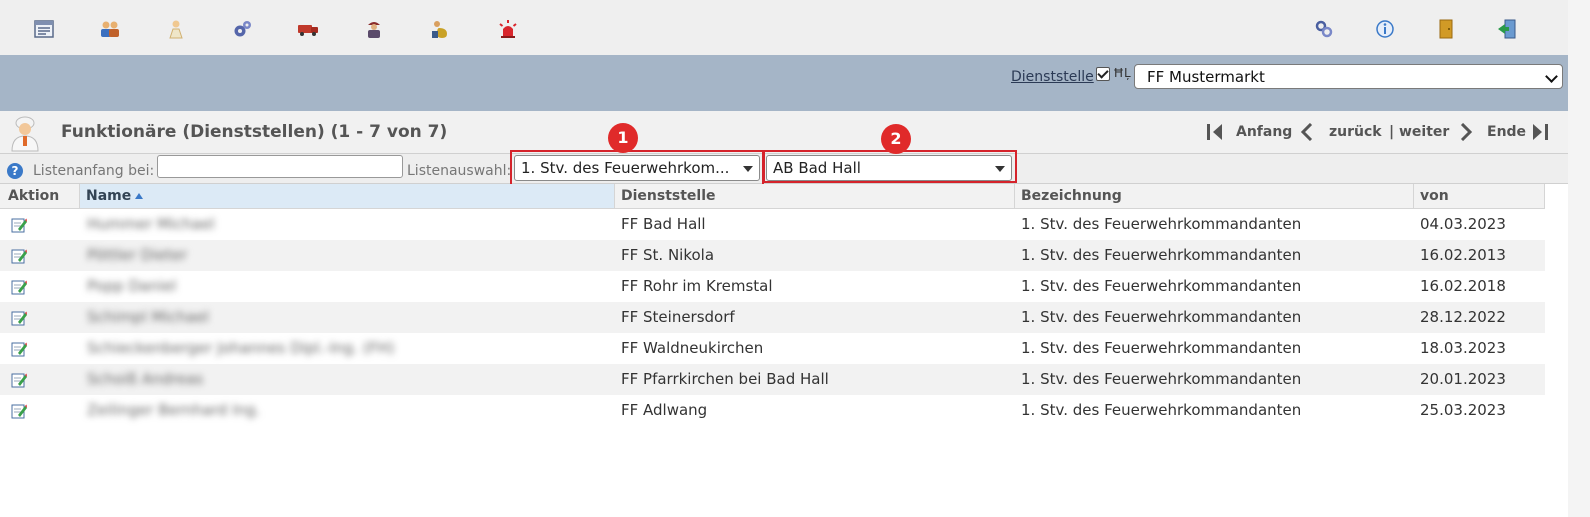 The image size is (1590, 517). Describe the element at coordinates (1463, 317) in the screenshot. I see `cell-von: 28.12.2022` at that location.